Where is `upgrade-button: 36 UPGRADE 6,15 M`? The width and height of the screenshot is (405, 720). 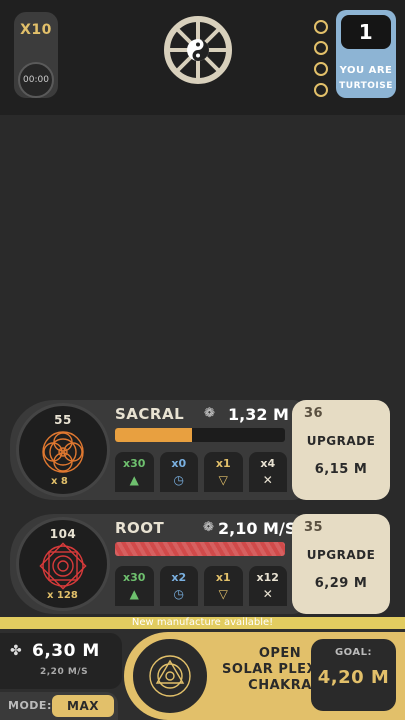 upgrade-button: 36 UPGRADE 6,15 M is located at coordinates (341, 450).